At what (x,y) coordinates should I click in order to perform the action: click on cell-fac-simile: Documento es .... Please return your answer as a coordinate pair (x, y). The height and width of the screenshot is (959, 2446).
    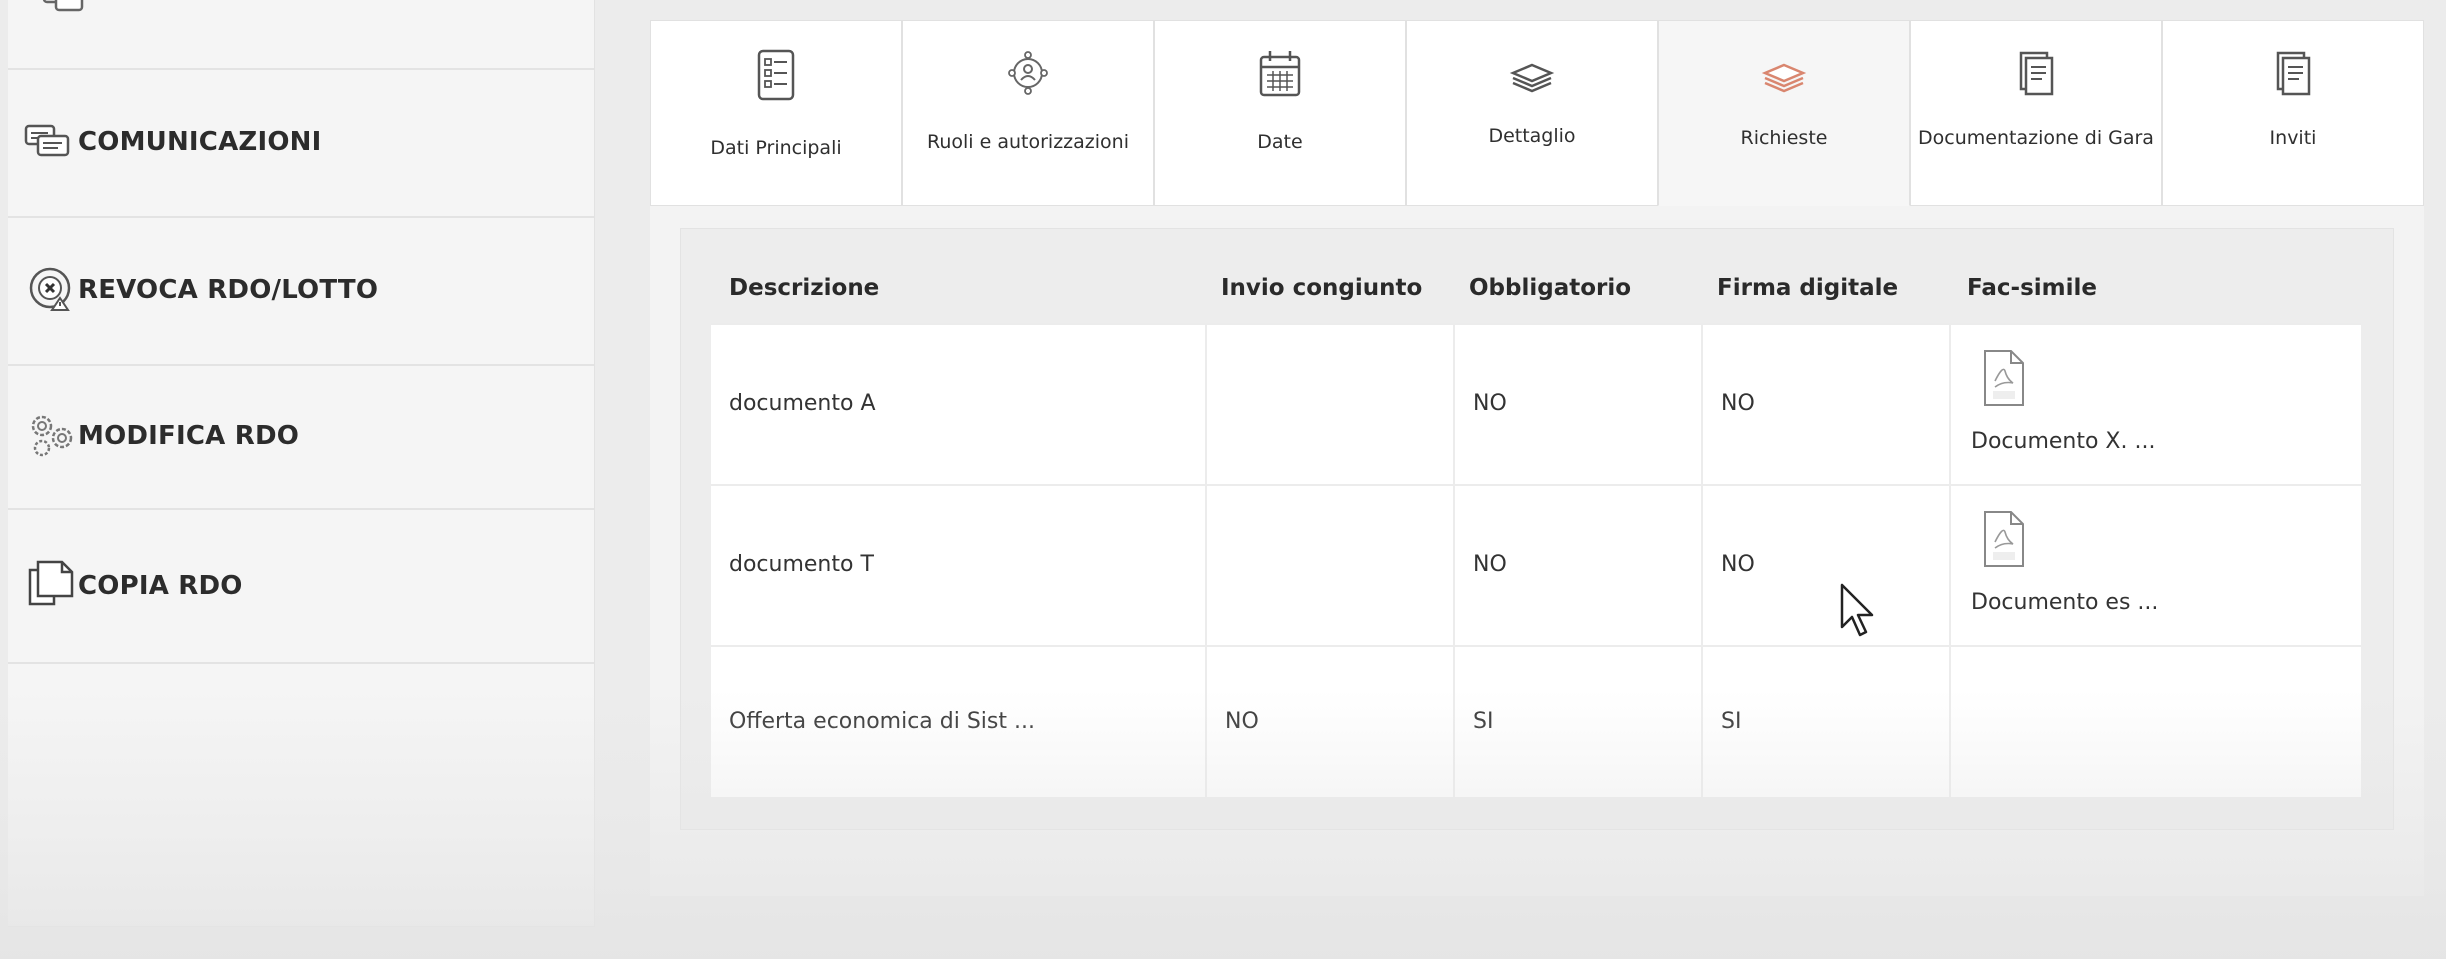
    Looking at the image, I should click on (2155, 566).